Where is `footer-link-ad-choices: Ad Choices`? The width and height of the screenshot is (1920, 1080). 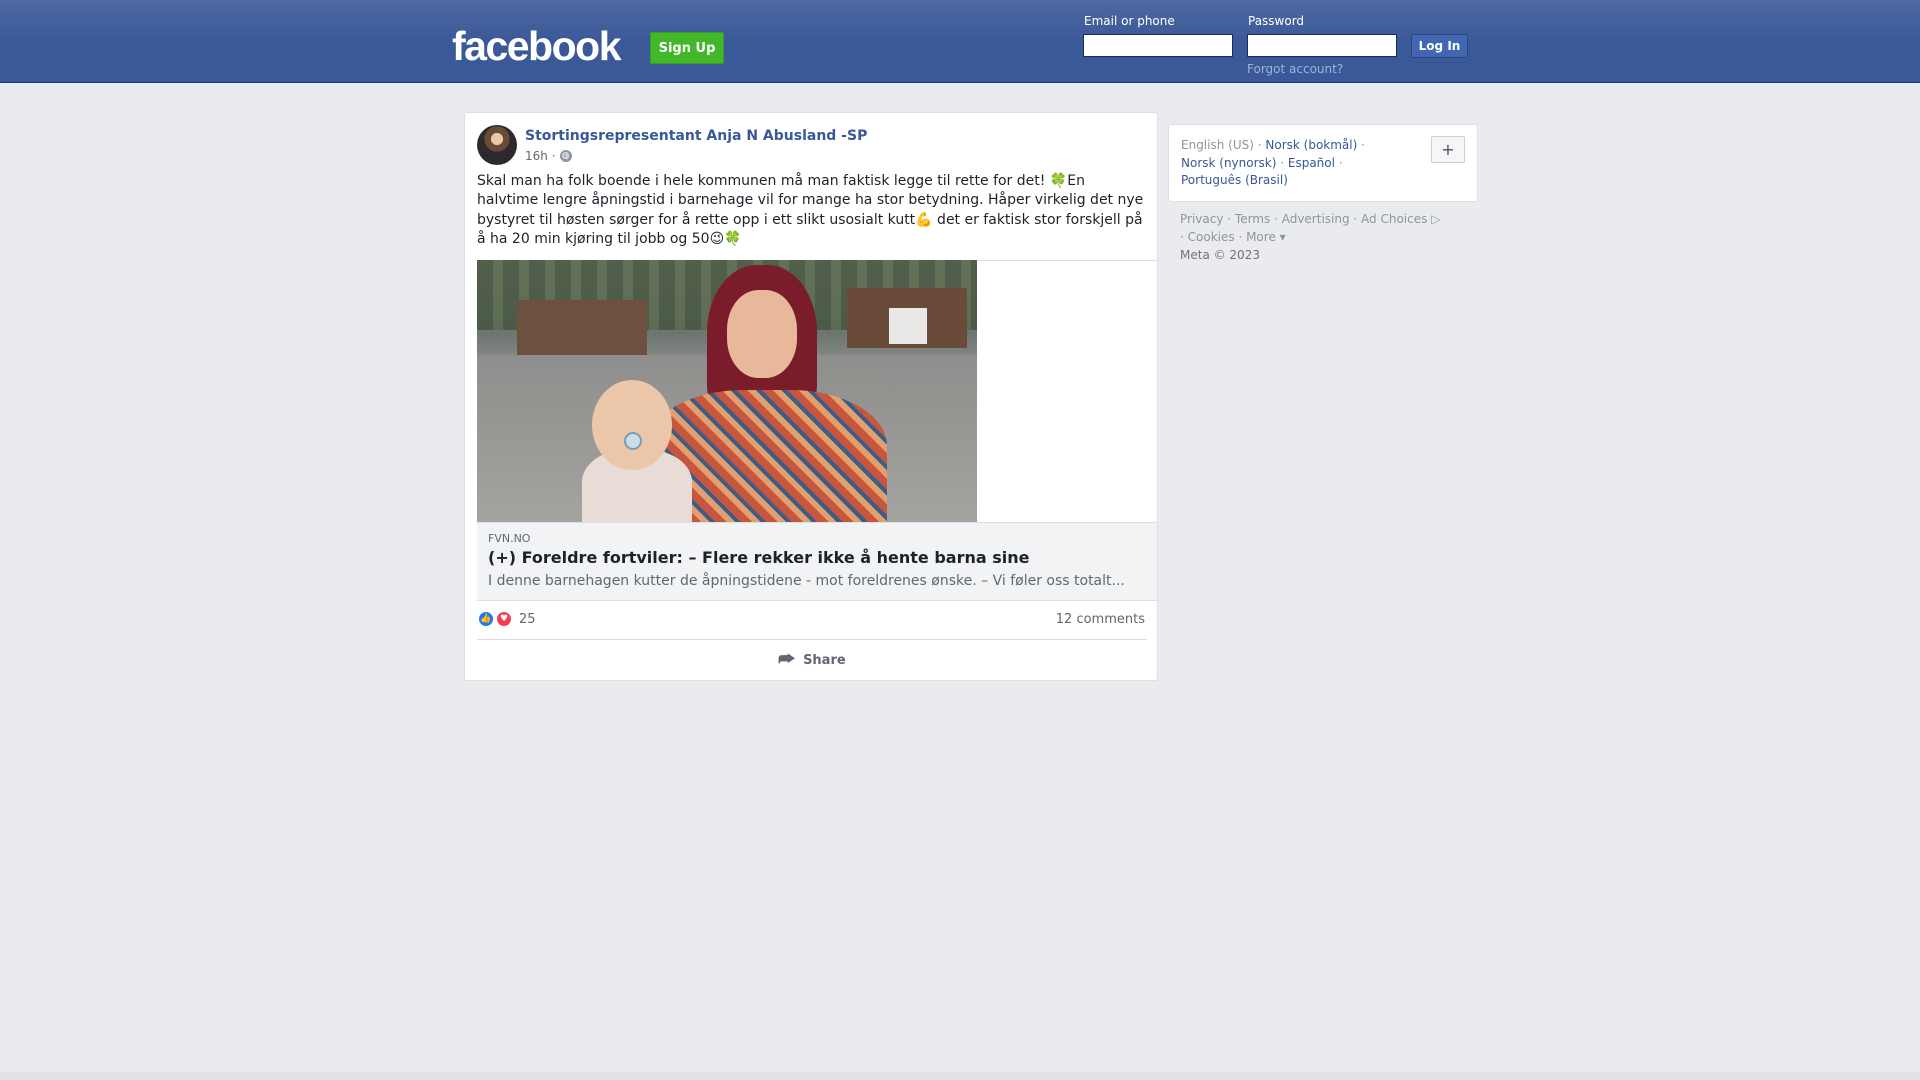
footer-link-ad-choices: Ad Choices is located at coordinates (1394, 219).